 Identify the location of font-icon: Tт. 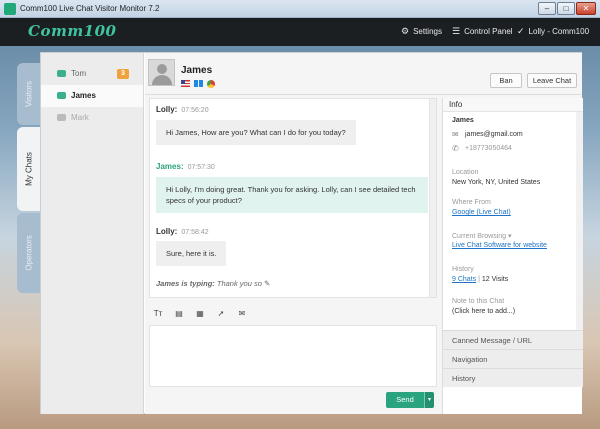
(158, 313).